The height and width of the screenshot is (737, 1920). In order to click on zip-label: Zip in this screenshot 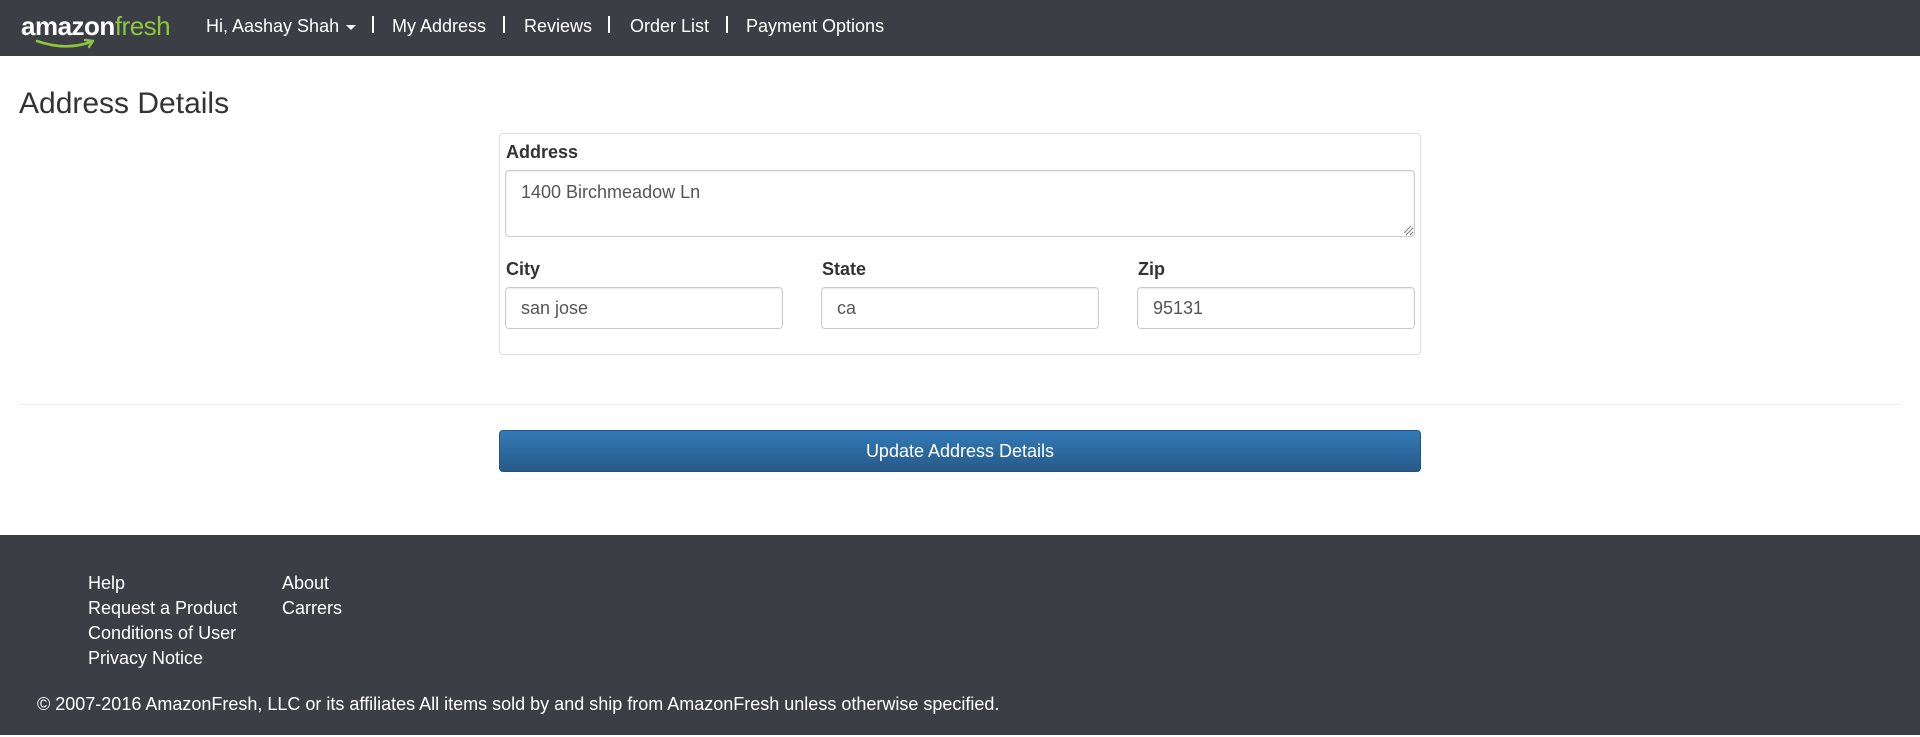, I will do `click(1151, 269)`.